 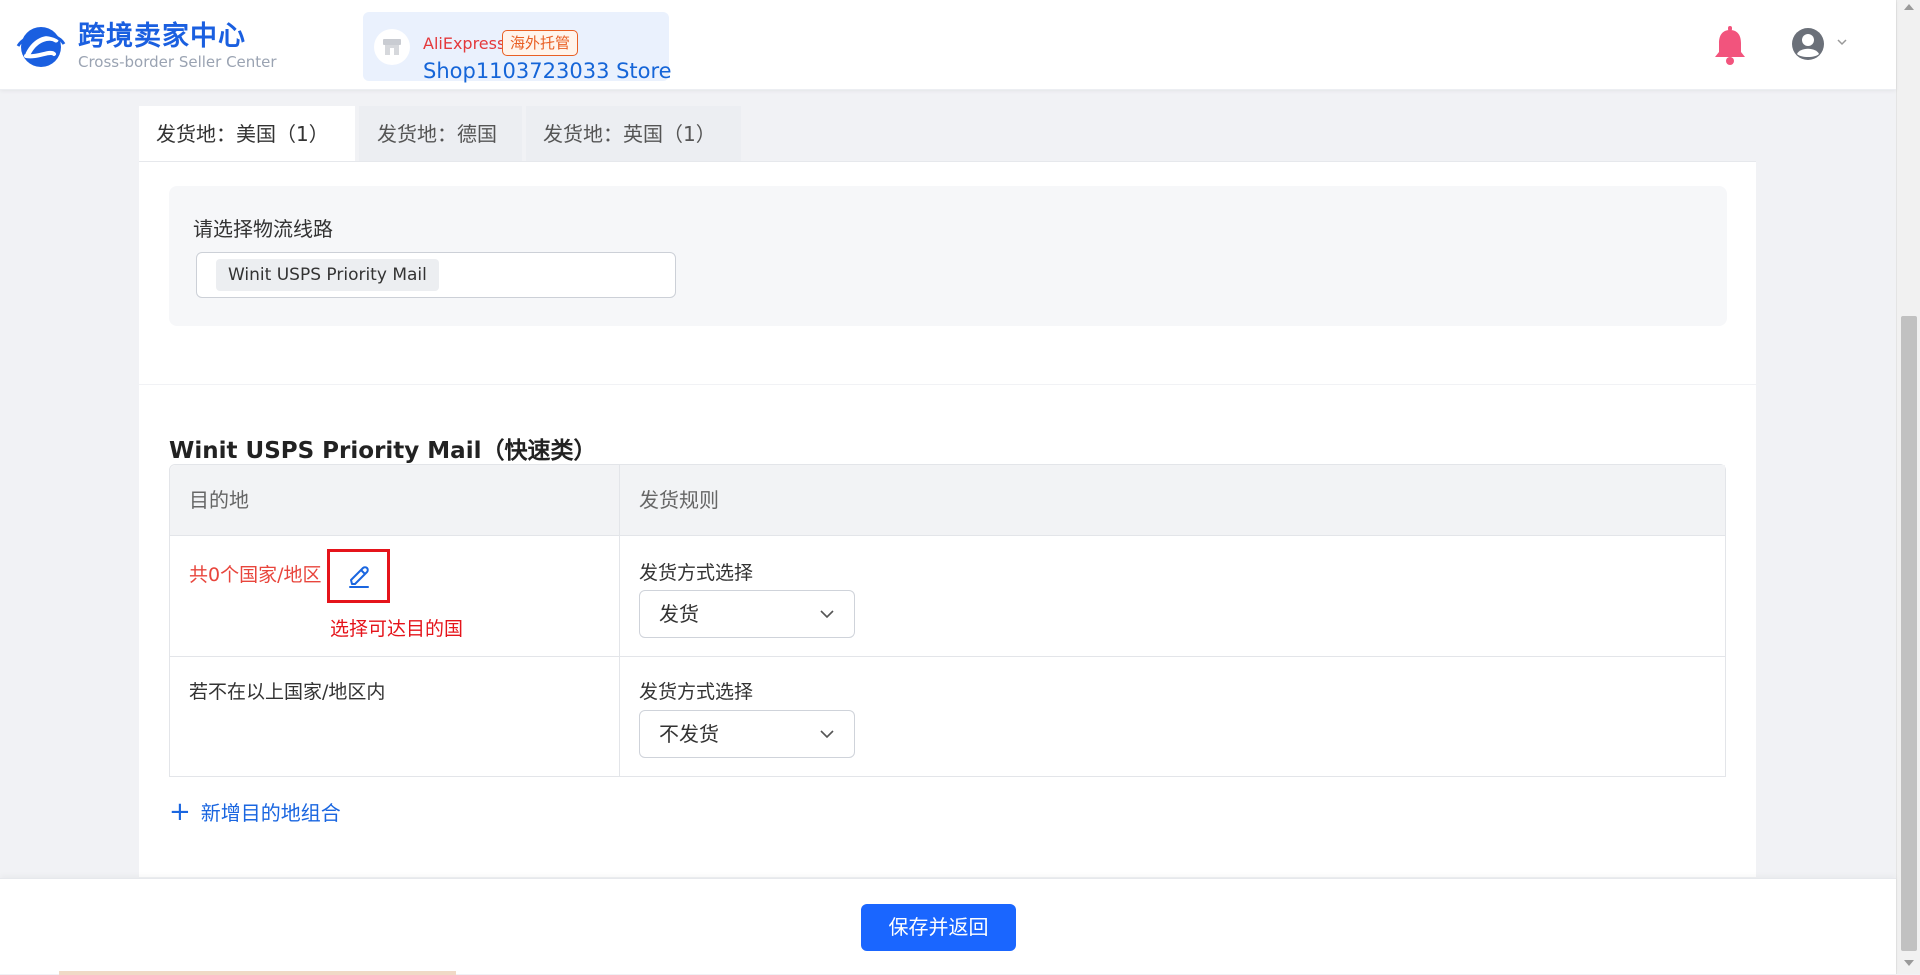 I want to click on store-icon, so click(x=392, y=47).